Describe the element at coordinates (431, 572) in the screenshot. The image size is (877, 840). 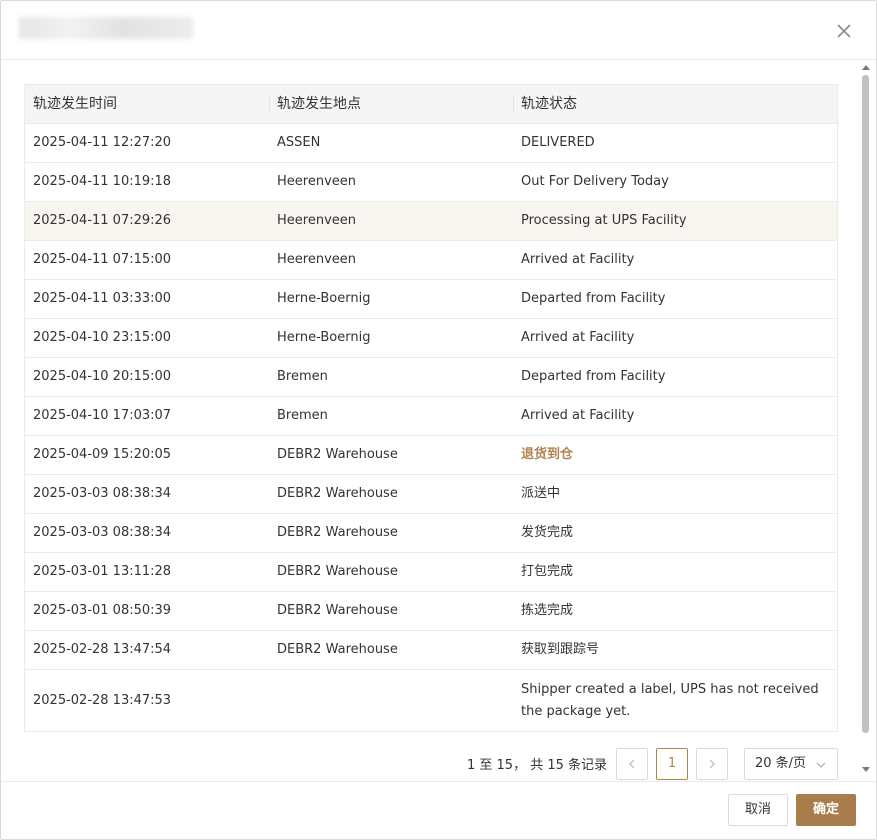
I see `table-row: 2025-03-01 13:11:28 DEBR2 Warehouse 打包完成` at that location.